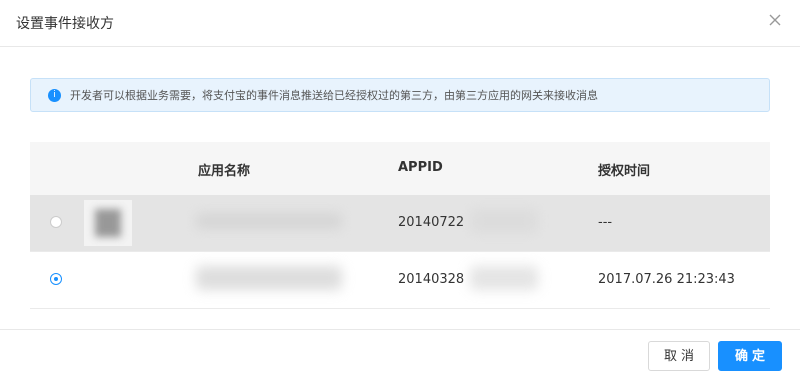 Image resolution: width=800 pixels, height=380 pixels. Describe the element at coordinates (65, 24) in the screenshot. I see `dialog-title: 设置事件接收方` at that location.